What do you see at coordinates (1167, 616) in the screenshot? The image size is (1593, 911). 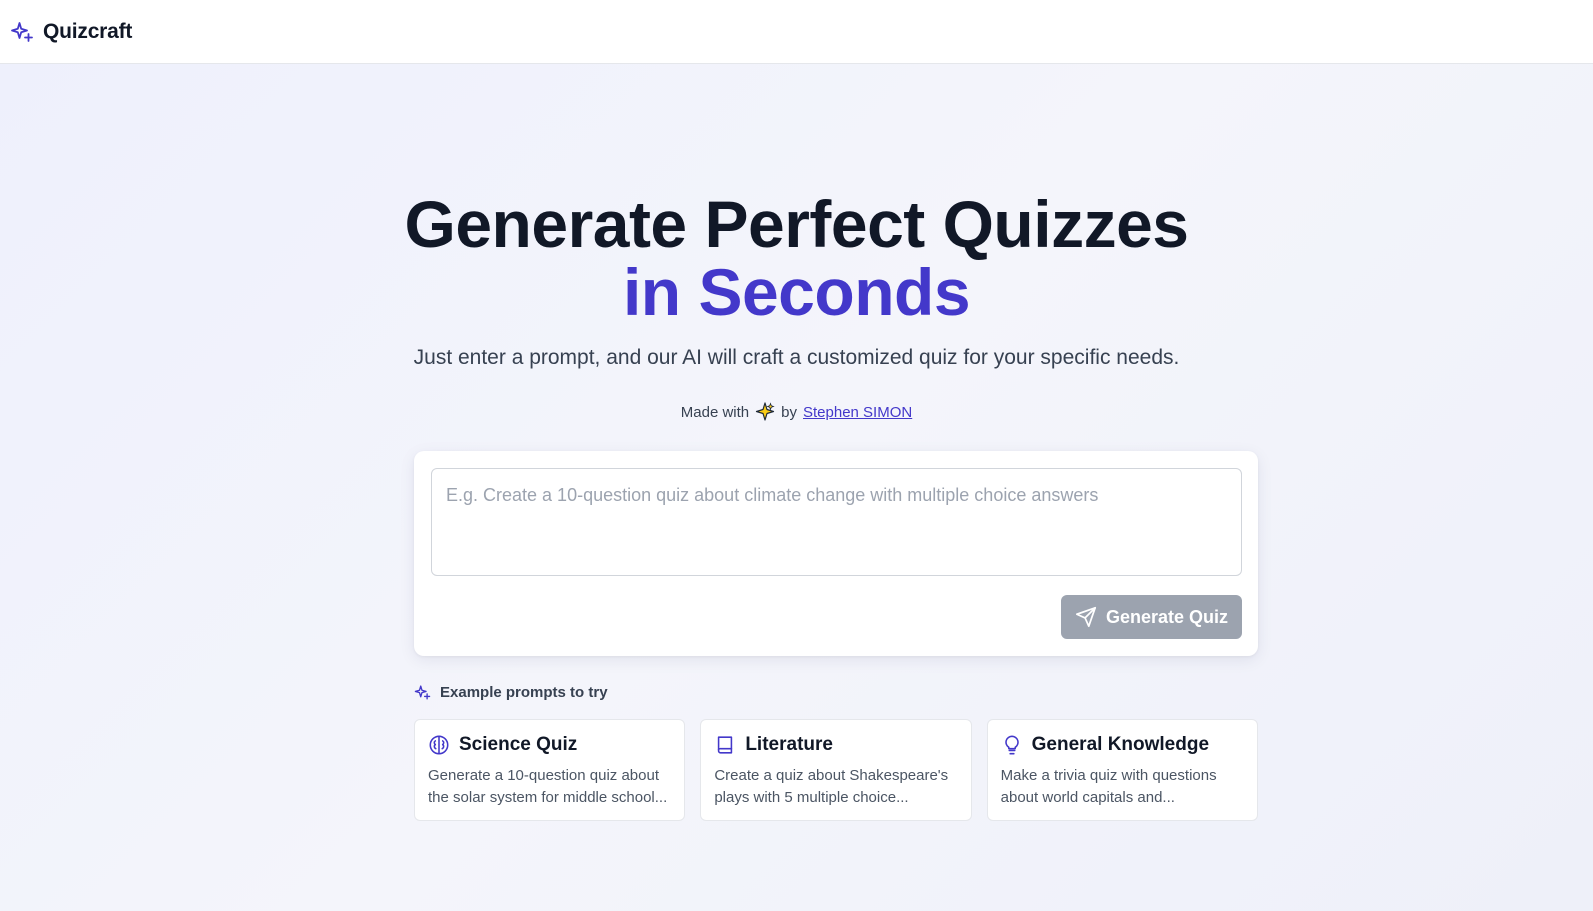 I see `generate-quiz-label: Generate Quiz` at bounding box center [1167, 616].